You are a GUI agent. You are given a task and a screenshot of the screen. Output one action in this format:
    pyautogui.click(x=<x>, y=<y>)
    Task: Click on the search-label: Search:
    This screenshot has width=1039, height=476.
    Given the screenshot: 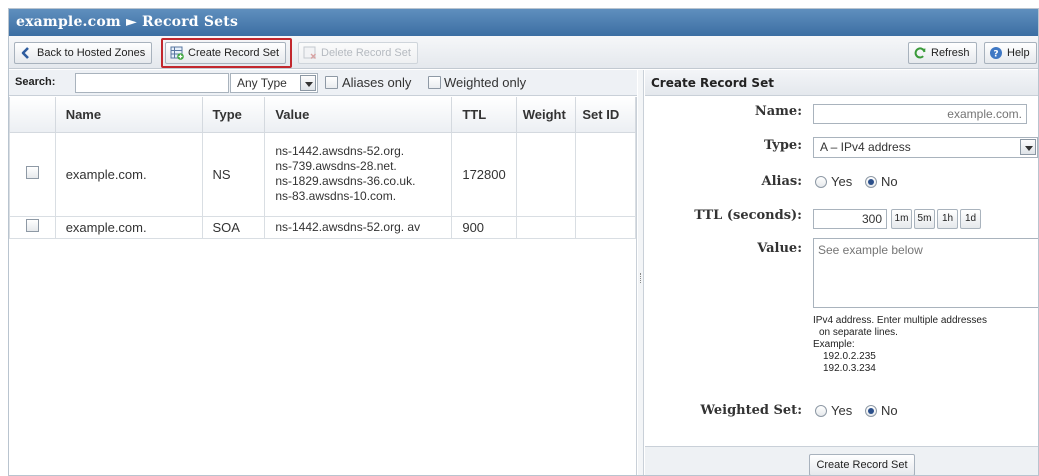 What is the action you would take?
    pyautogui.click(x=35, y=82)
    